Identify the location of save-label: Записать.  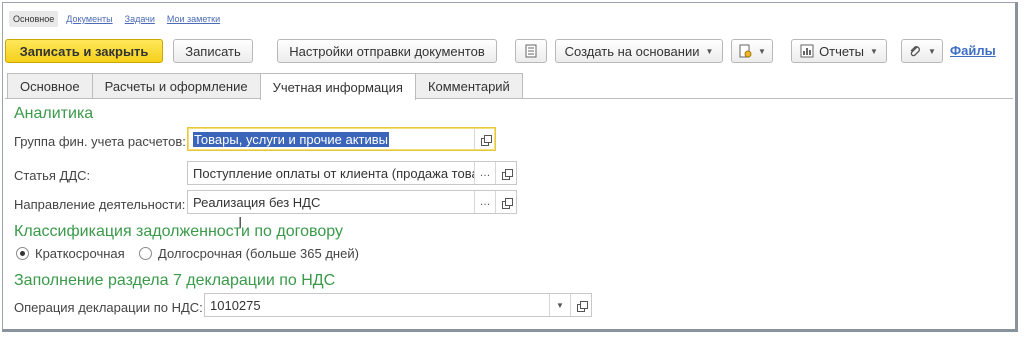
(213, 51).